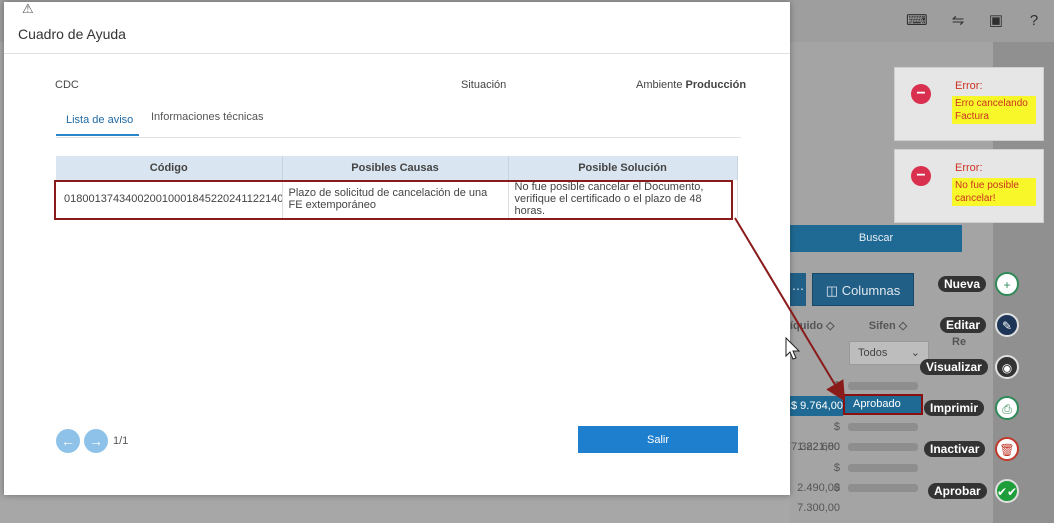 This screenshot has height=523, width=1054. I want to click on warning-icon: ⚠, so click(28, 8).